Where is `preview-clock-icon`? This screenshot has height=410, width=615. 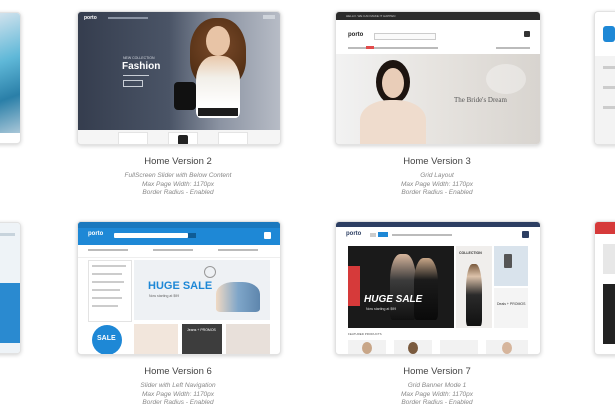
preview-clock-icon is located at coordinates (210, 272).